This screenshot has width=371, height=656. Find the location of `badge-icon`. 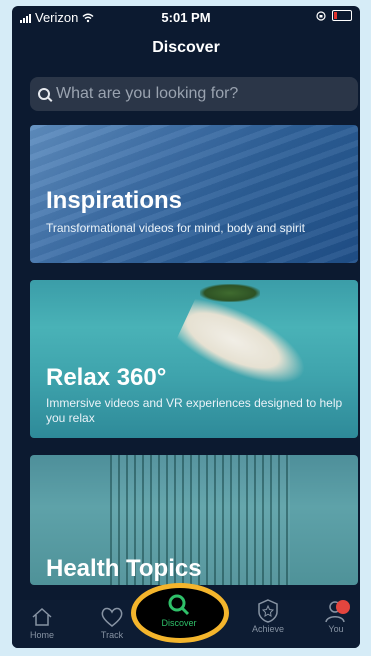

badge-icon is located at coordinates (268, 611).